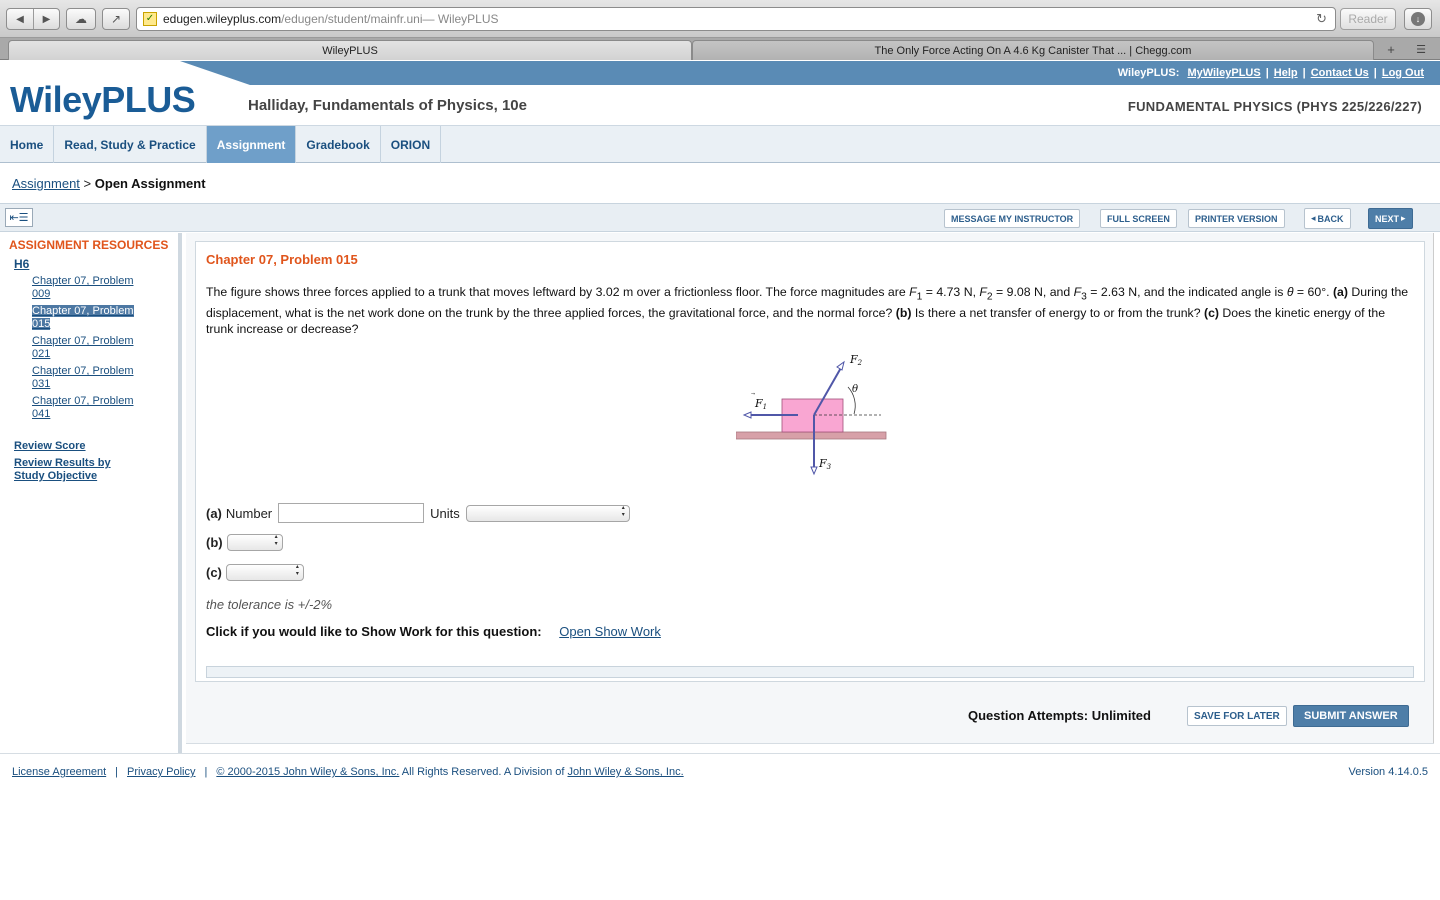  I want to click on tolerance-note: the tolerance is +/-2%, so click(269, 604).